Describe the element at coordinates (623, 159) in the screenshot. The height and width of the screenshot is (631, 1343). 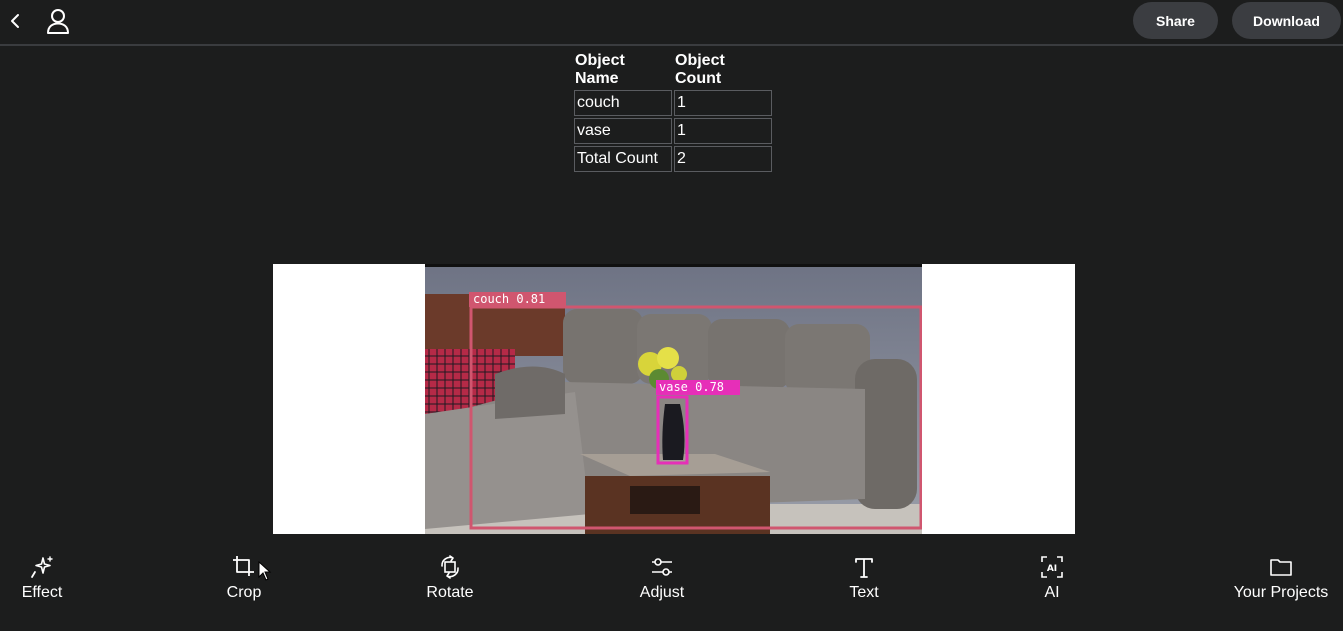
I see `total-count-label-cell: Total Count` at that location.